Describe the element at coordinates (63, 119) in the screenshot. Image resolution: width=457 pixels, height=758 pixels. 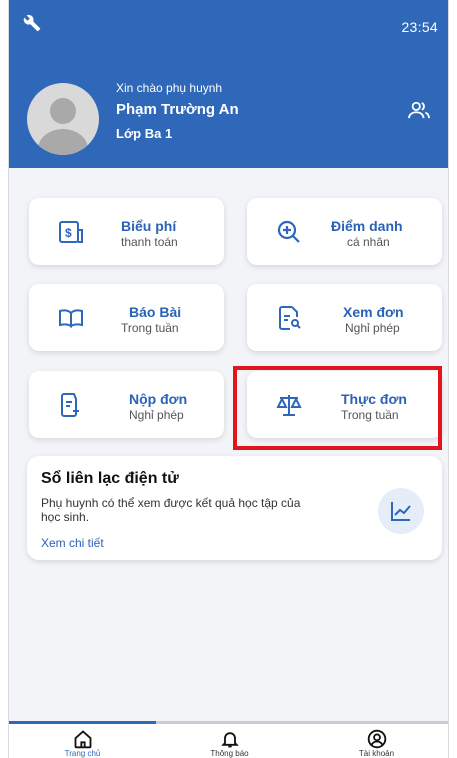
I see `avatar` at that location.